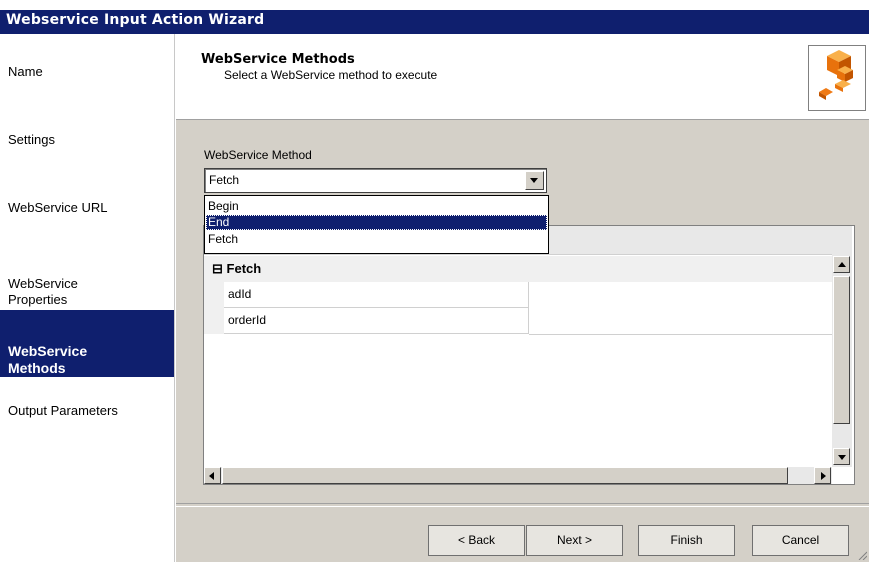 Image resolution: width=869 pixels, height=562 pixels. Describe the element at coordinates (135, 20) in the screenshot. I see `window-title: Webservice Input Action Wizard` at that location.